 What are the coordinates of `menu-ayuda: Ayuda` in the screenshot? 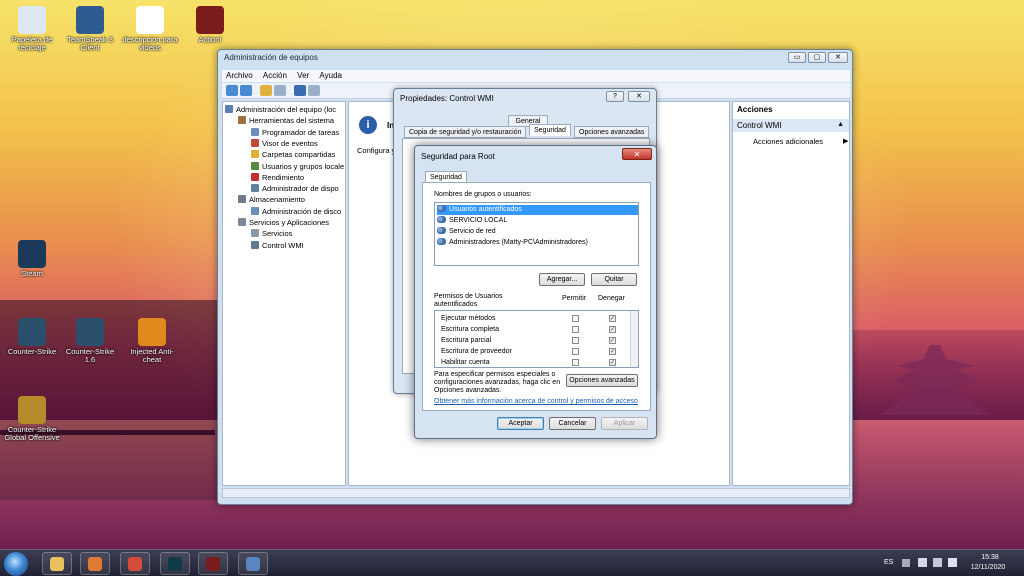 It's located at (330, 75).